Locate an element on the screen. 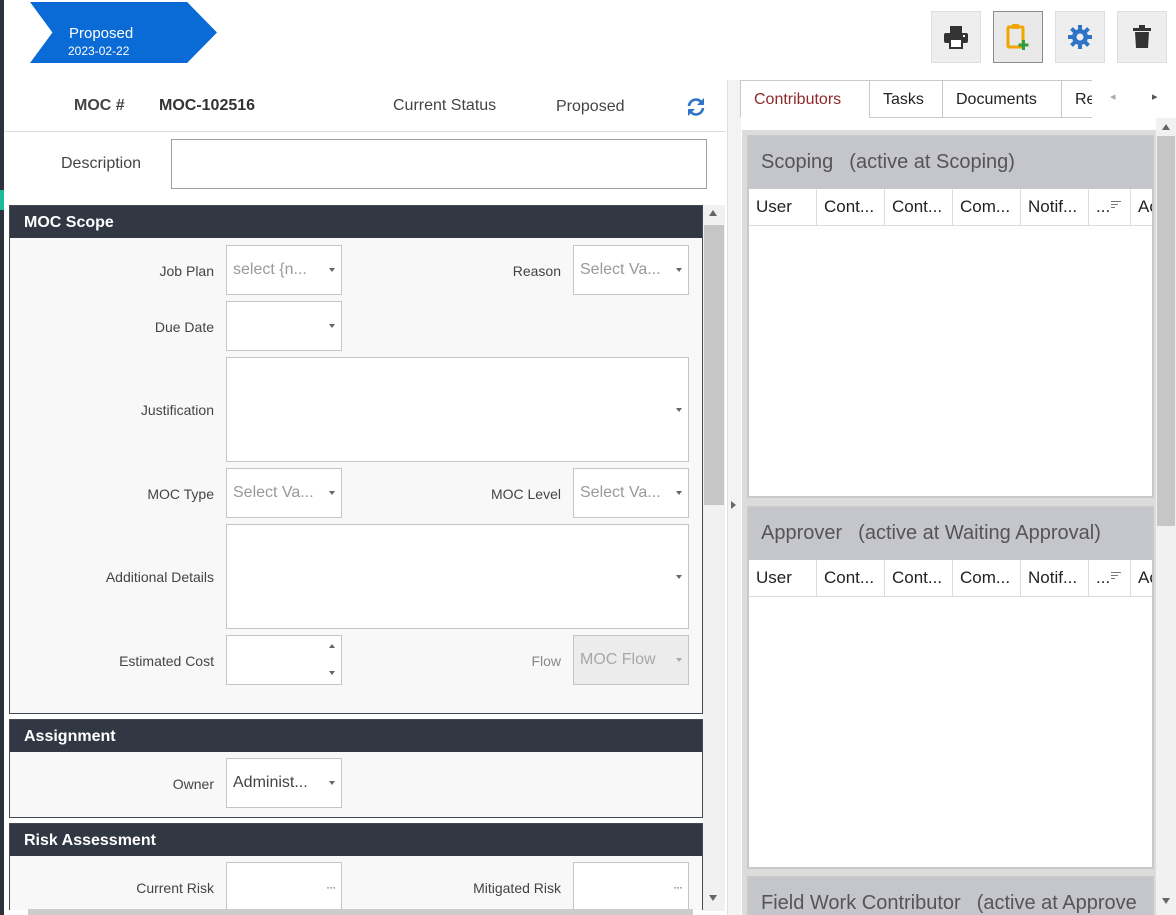  tab-documents: Documents is located at coordinates (1002, 99).